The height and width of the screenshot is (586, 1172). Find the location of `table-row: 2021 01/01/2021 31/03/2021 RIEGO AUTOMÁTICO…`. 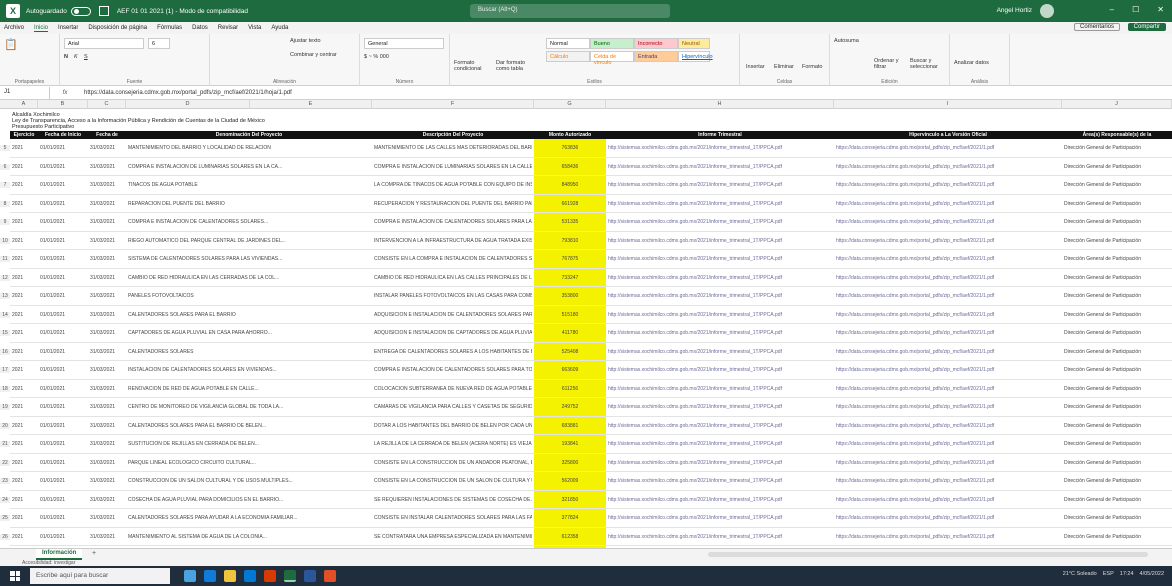

table-row: 2021 01/01/2021 31/03/2021 RIEGO AUTOMÁTICO… is located at coordinates (591, 241).